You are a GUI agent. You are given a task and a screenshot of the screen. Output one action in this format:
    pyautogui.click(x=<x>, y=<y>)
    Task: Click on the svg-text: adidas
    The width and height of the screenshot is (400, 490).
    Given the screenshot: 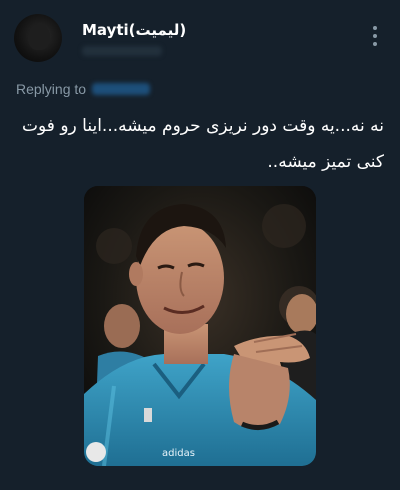 What is the action you would take?
    pyautogui.click(x=178, y=453)
    